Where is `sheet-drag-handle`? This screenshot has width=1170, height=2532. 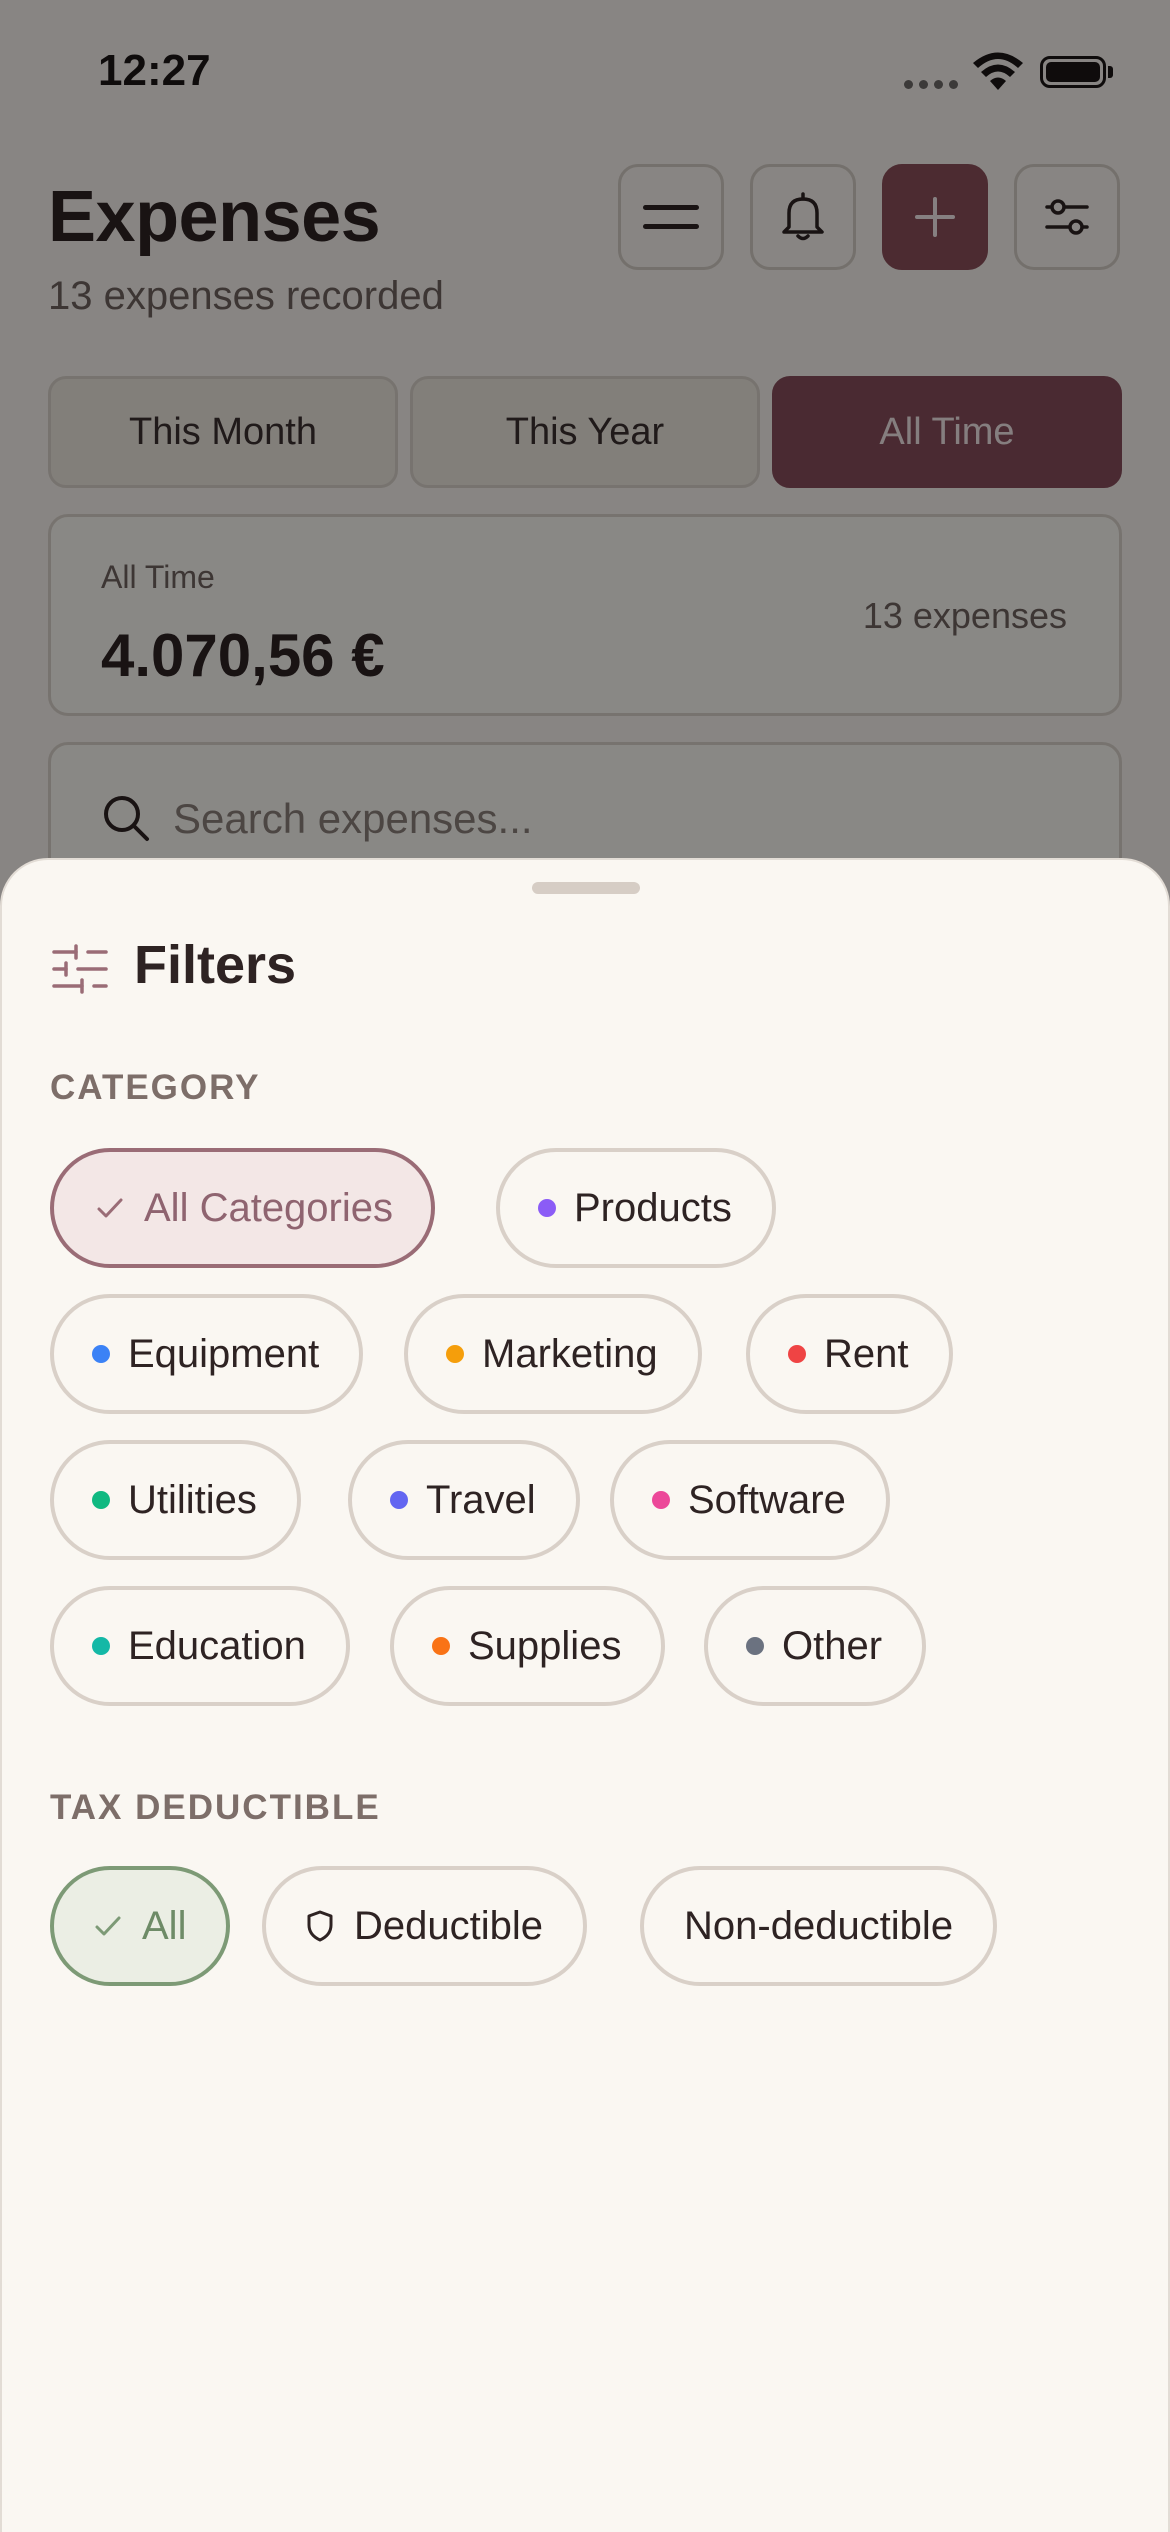
sheet-drag-handle is located at coordinates (586, 888).